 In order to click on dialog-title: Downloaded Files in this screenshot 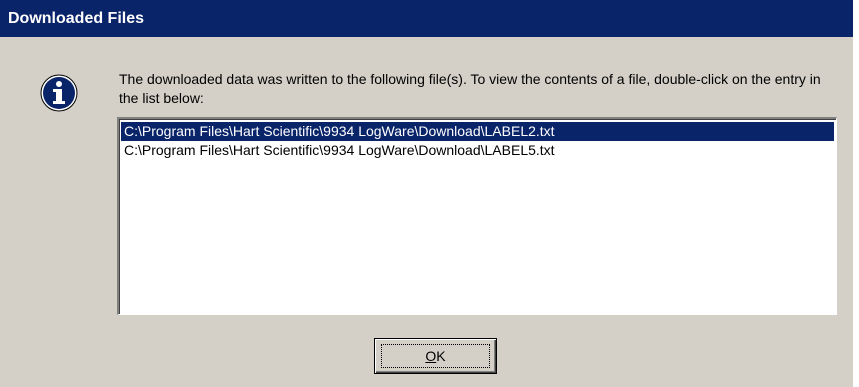, I will do `click(426, 18)`.